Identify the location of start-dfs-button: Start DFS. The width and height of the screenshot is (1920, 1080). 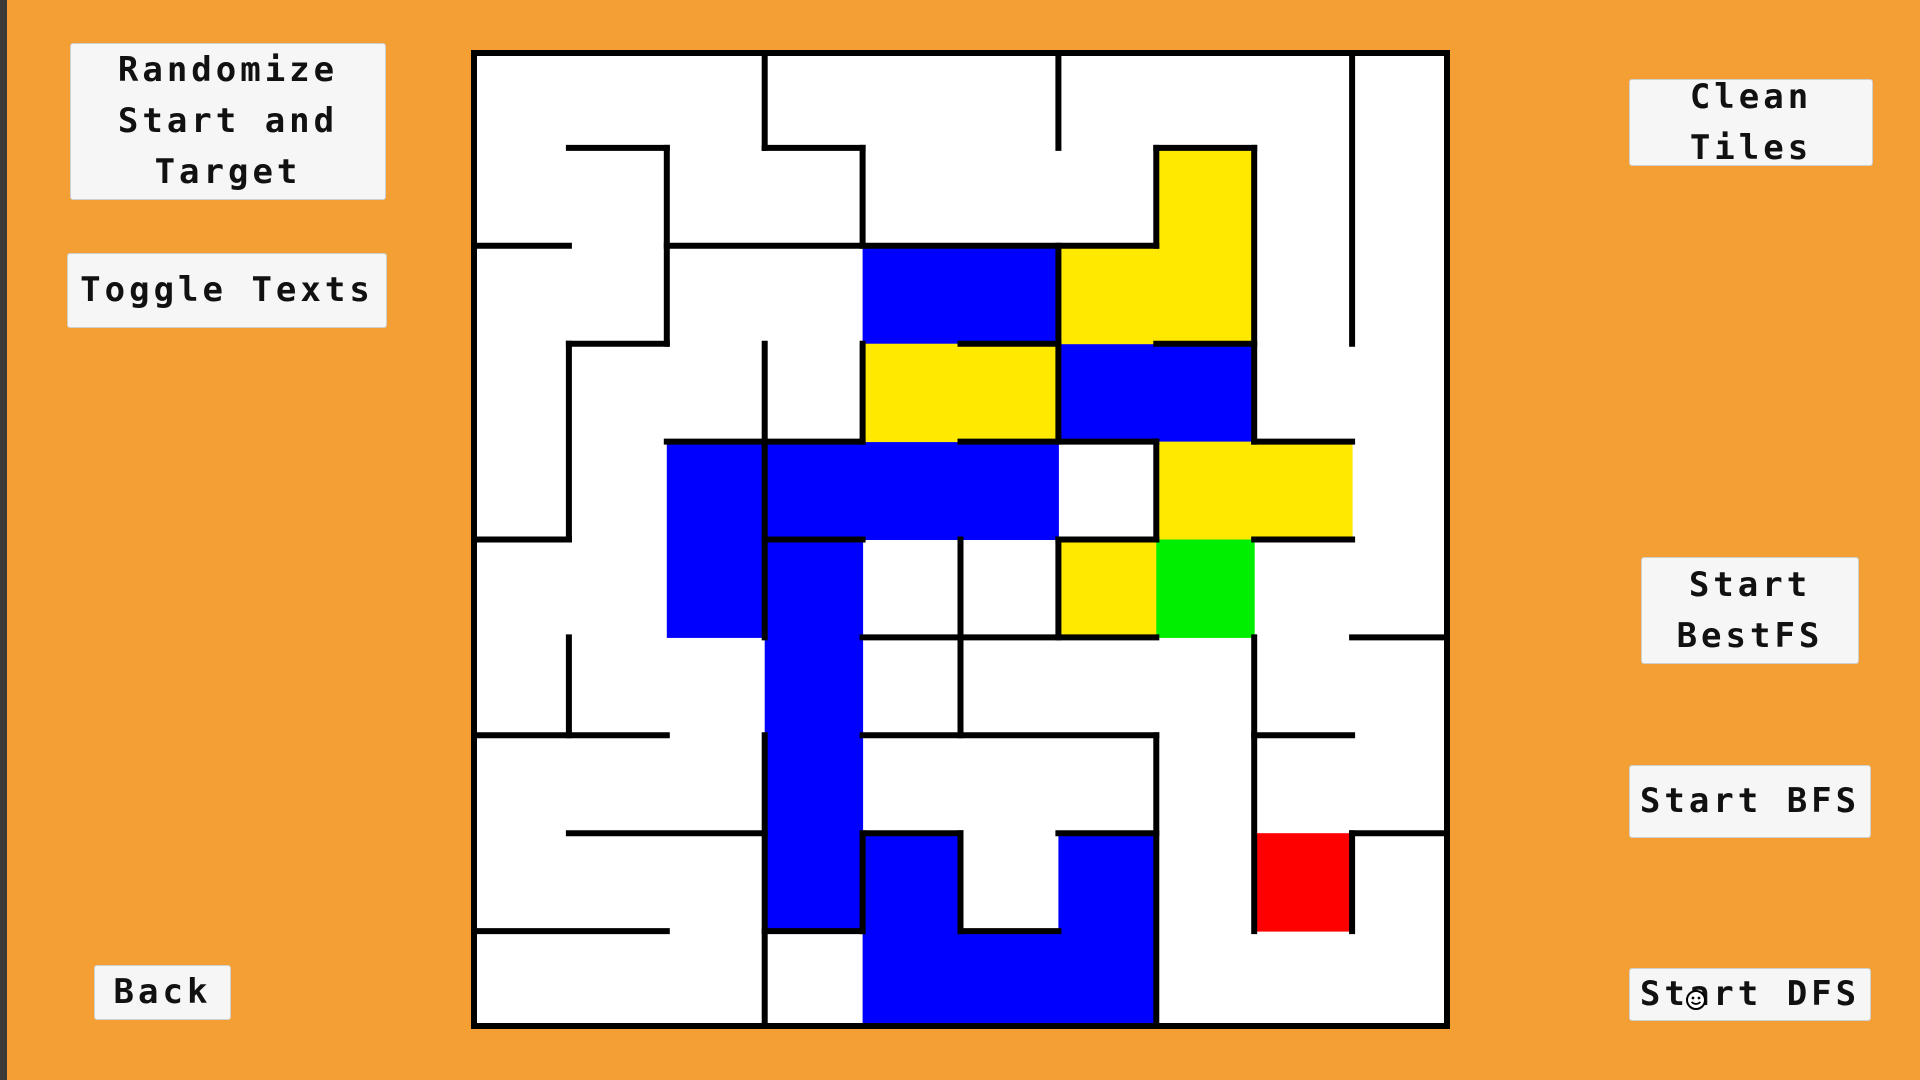
(1750, 994).